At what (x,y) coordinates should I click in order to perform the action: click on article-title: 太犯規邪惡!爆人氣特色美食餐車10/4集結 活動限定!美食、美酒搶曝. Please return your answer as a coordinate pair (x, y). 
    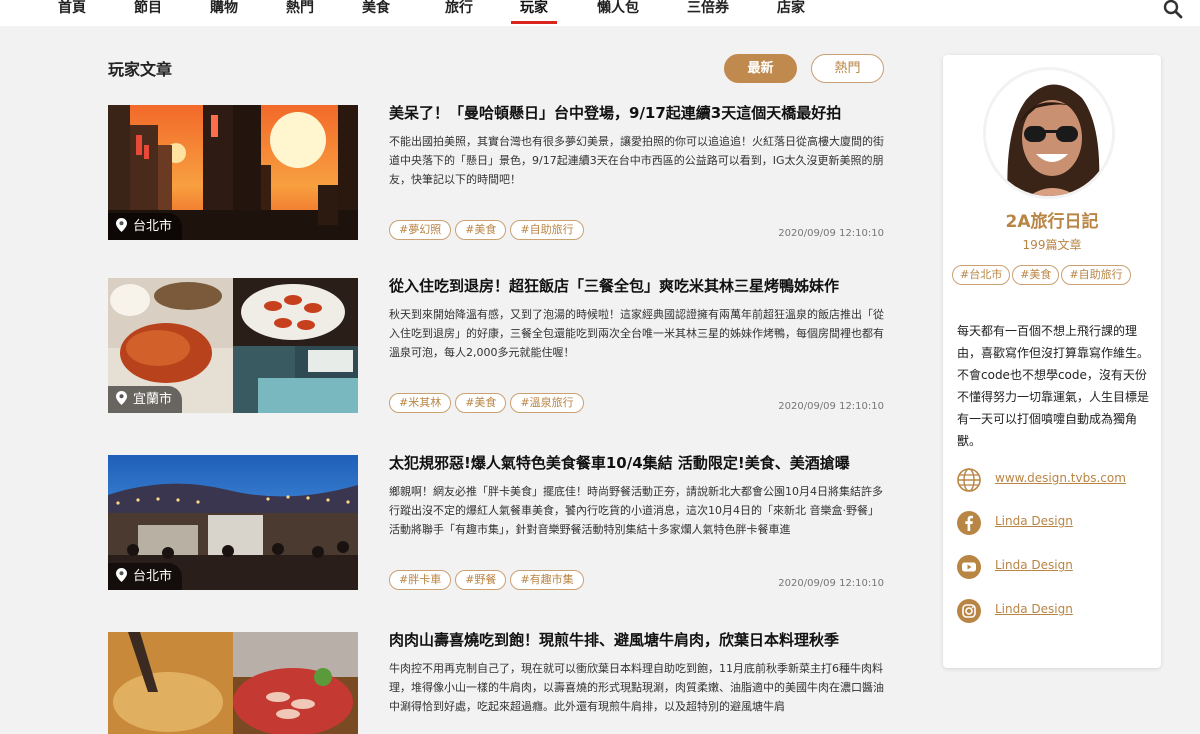
    Looking at the image, I should click on (636, 462).